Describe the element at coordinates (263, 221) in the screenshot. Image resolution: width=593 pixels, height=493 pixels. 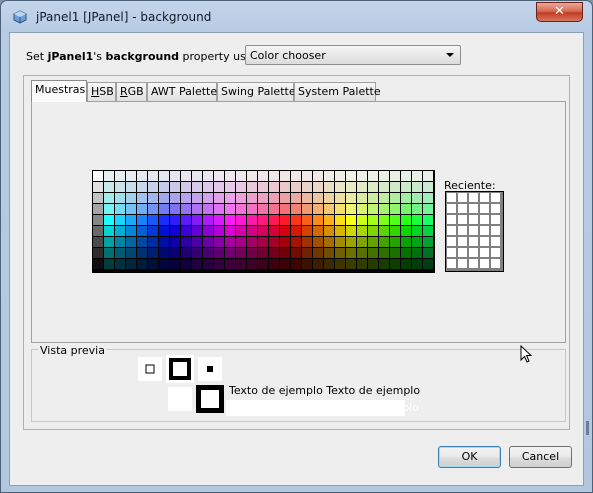
I see `swatch-grid` at that location.